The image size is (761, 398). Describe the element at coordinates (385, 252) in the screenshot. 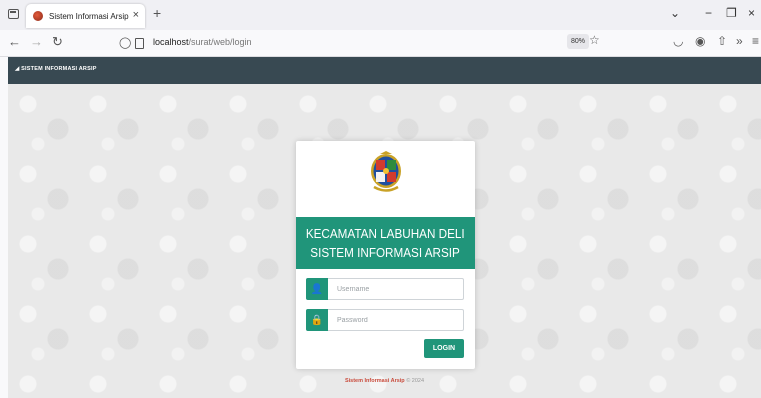

I see `banner-system-title: SISTEM INFORMASI ARSIP` at that location.